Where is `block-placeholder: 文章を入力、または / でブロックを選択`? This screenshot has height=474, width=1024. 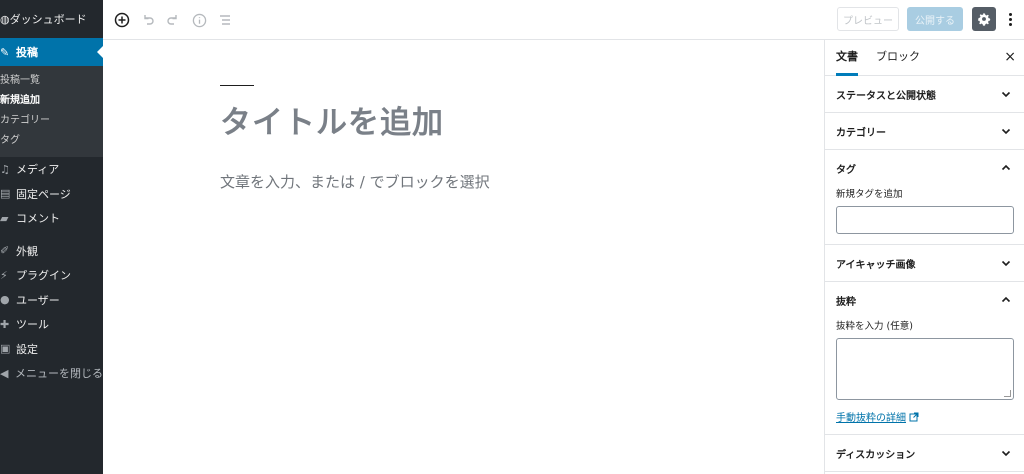 block-placeholder: 文章を入力、または / でブロックを選択 is located at coordinates (355, 181).